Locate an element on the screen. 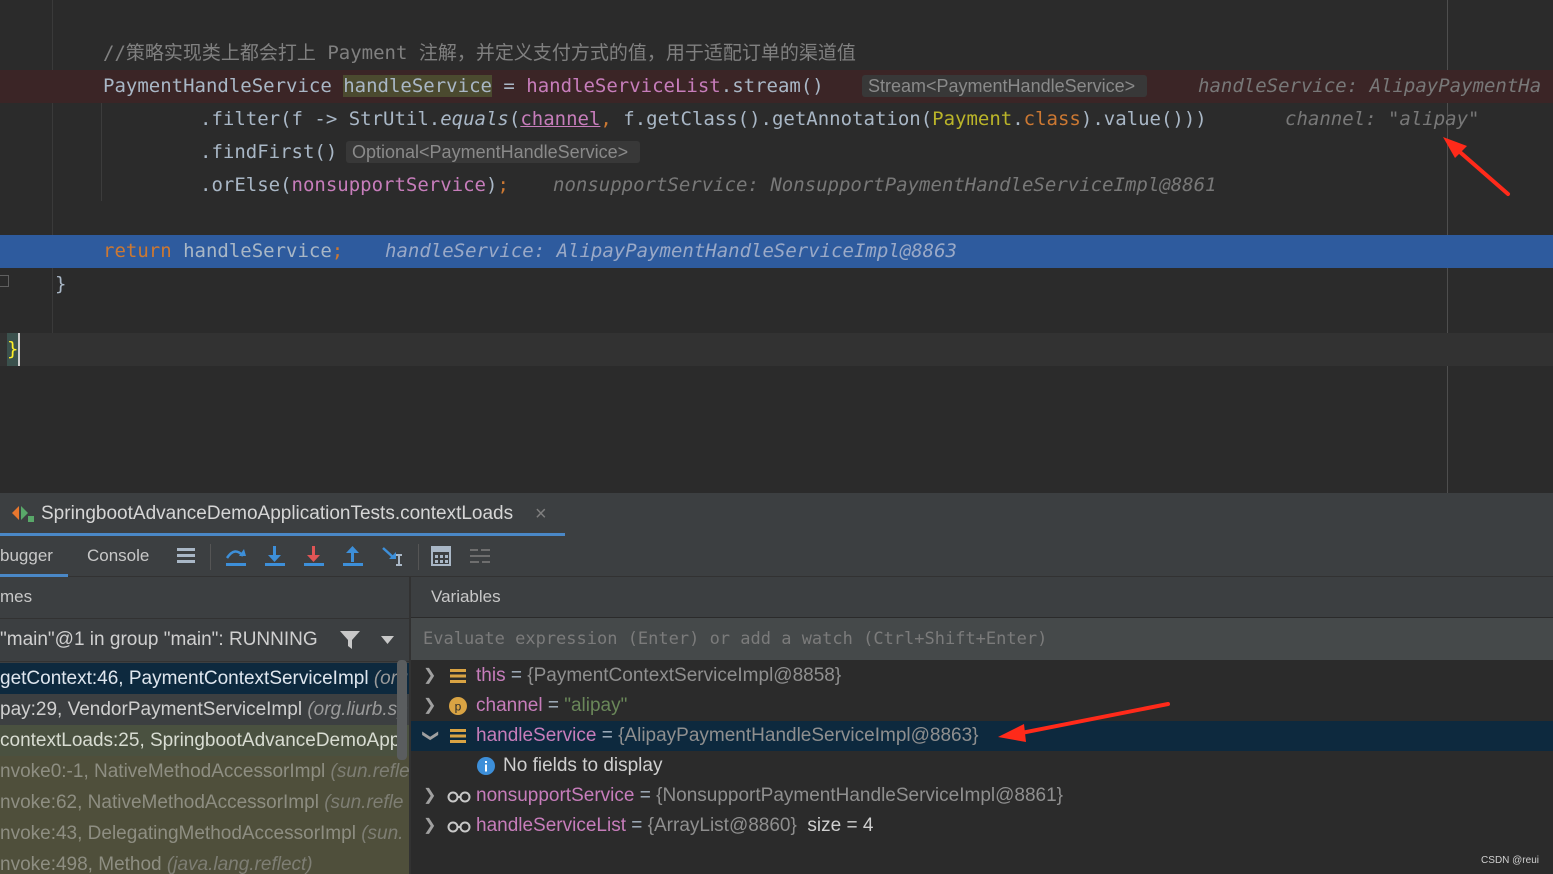 This screenshot has height=874, width=1553. parameter-icon: p is located at coordinates (458, 706).